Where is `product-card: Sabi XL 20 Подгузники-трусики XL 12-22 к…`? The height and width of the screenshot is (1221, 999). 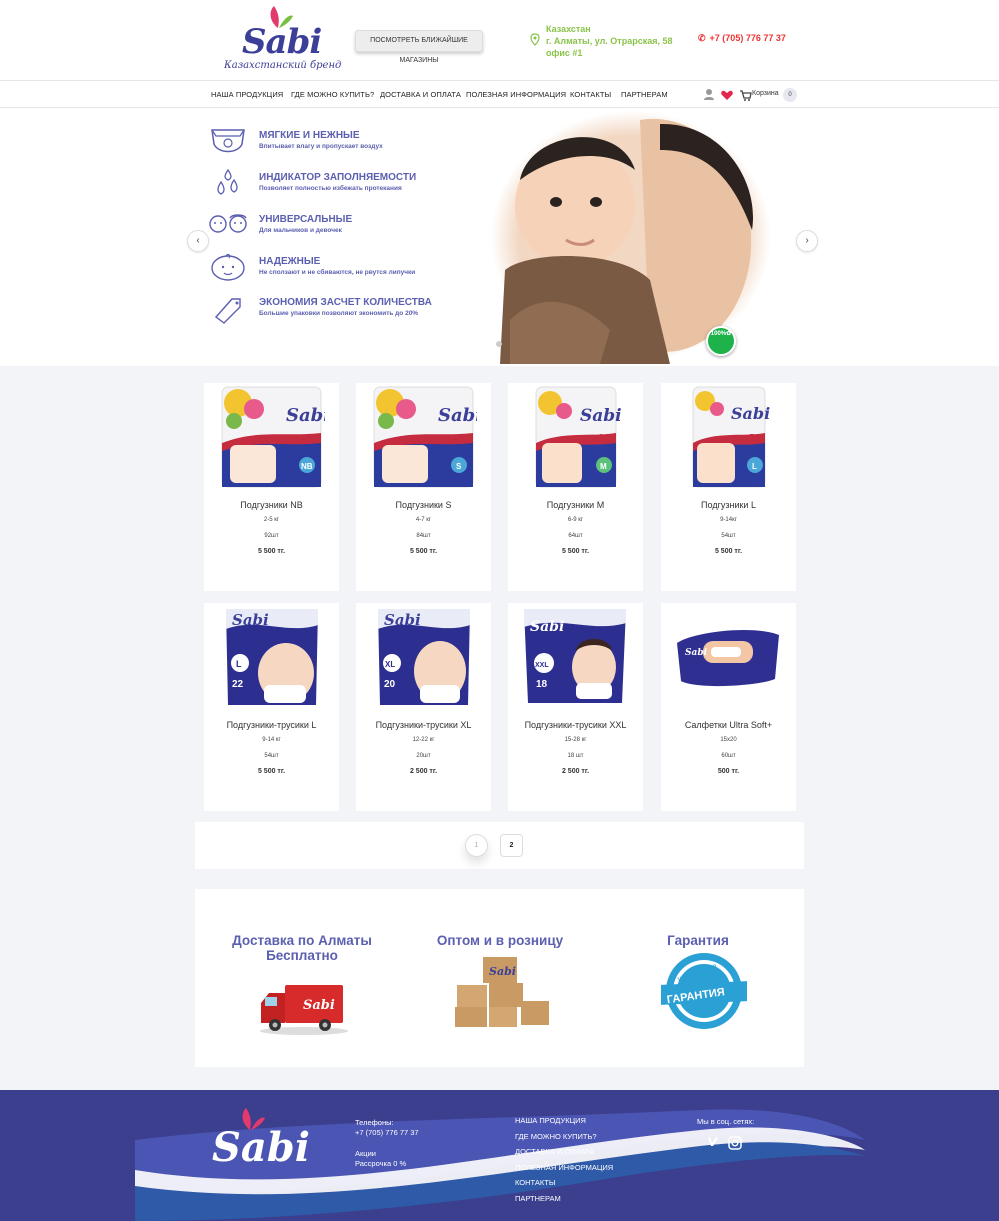
product-card: Sabi XL 20 Подгузники-трусики XL 12-22 к… is located at coordinates (423, 707).